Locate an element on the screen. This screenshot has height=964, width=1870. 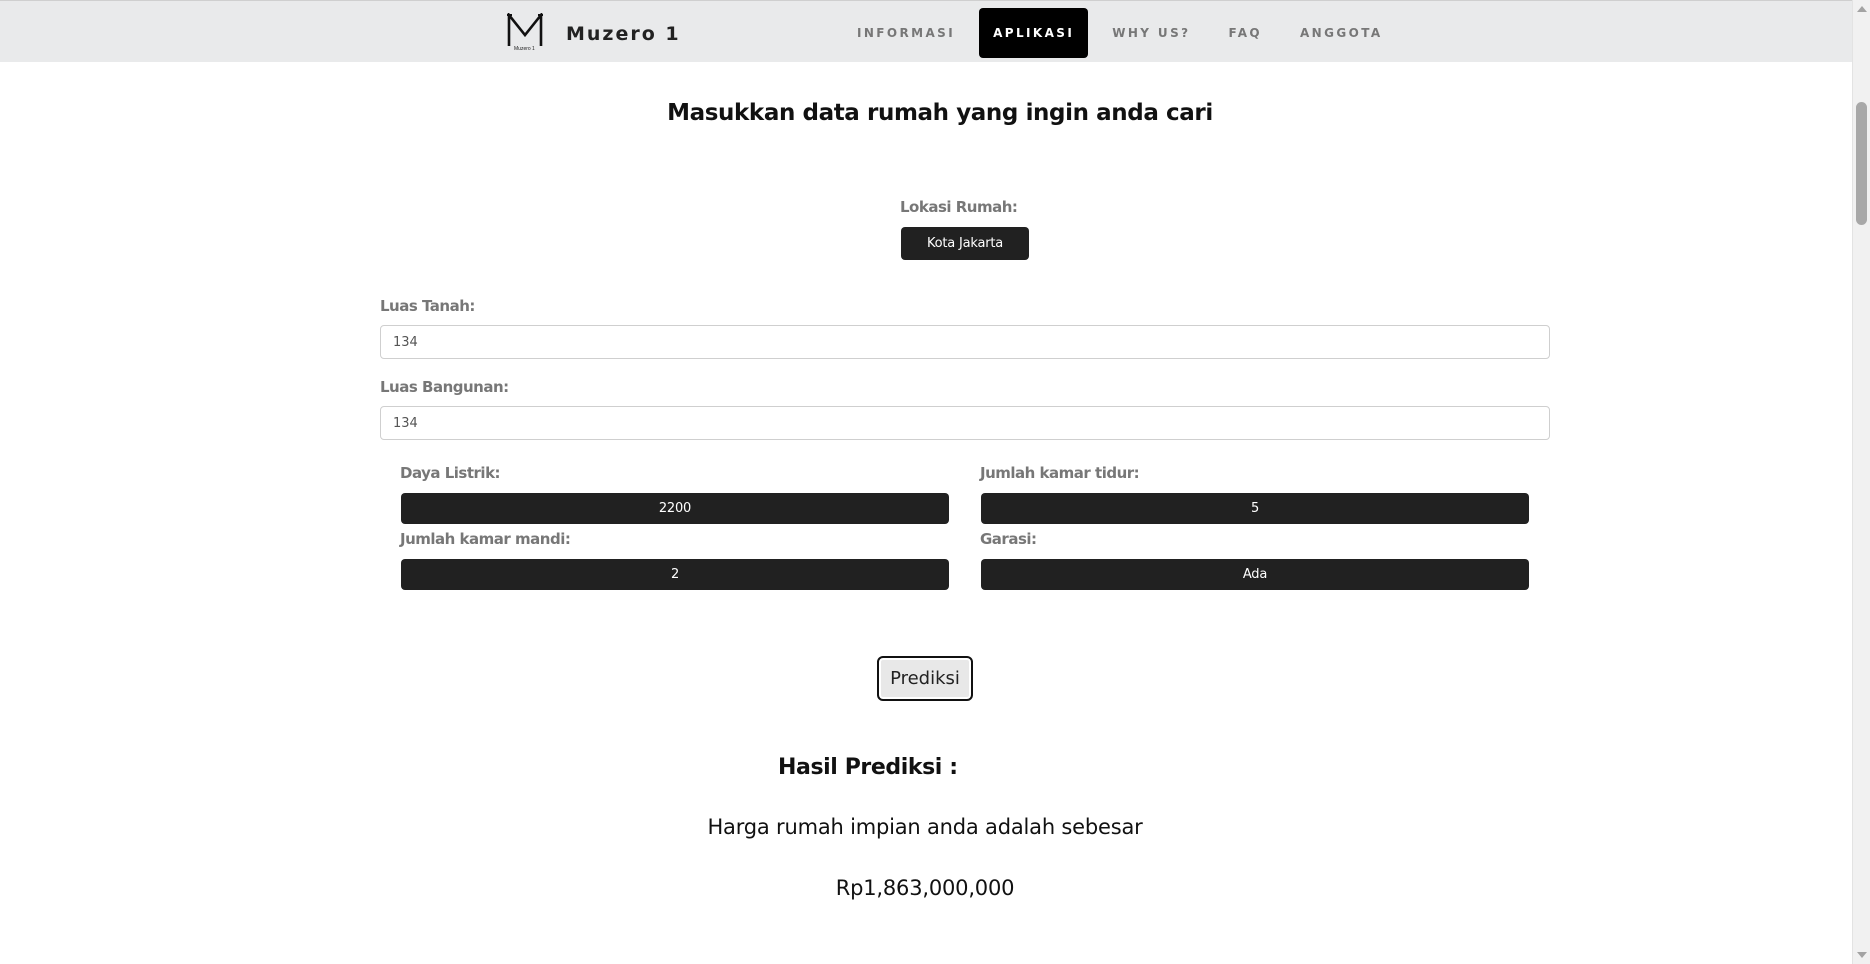
result-price: Rp1,863,000,000 is located at coordinates (925, 888).